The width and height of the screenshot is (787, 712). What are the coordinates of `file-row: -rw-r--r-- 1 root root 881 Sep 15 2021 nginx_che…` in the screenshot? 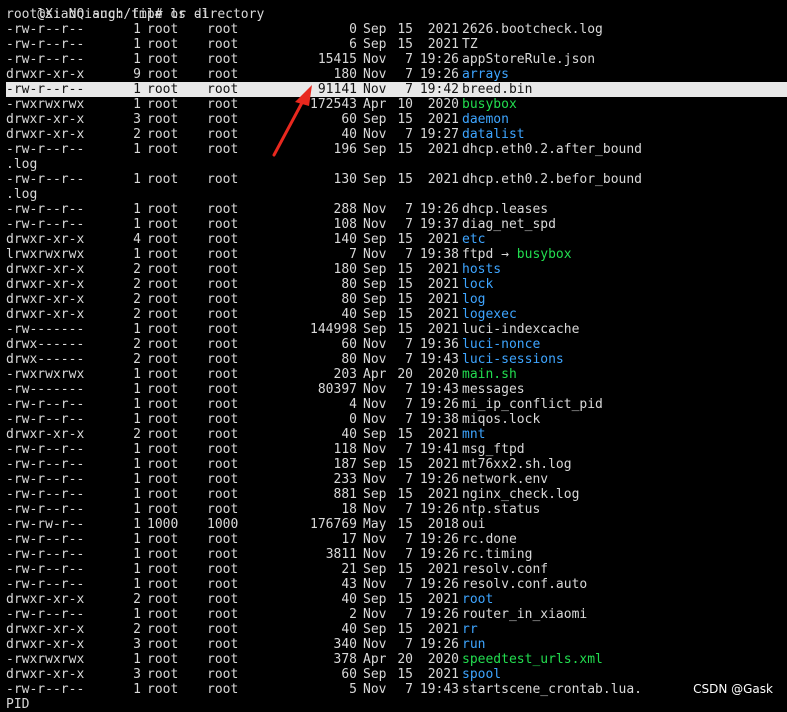 It's located at (396, 494).